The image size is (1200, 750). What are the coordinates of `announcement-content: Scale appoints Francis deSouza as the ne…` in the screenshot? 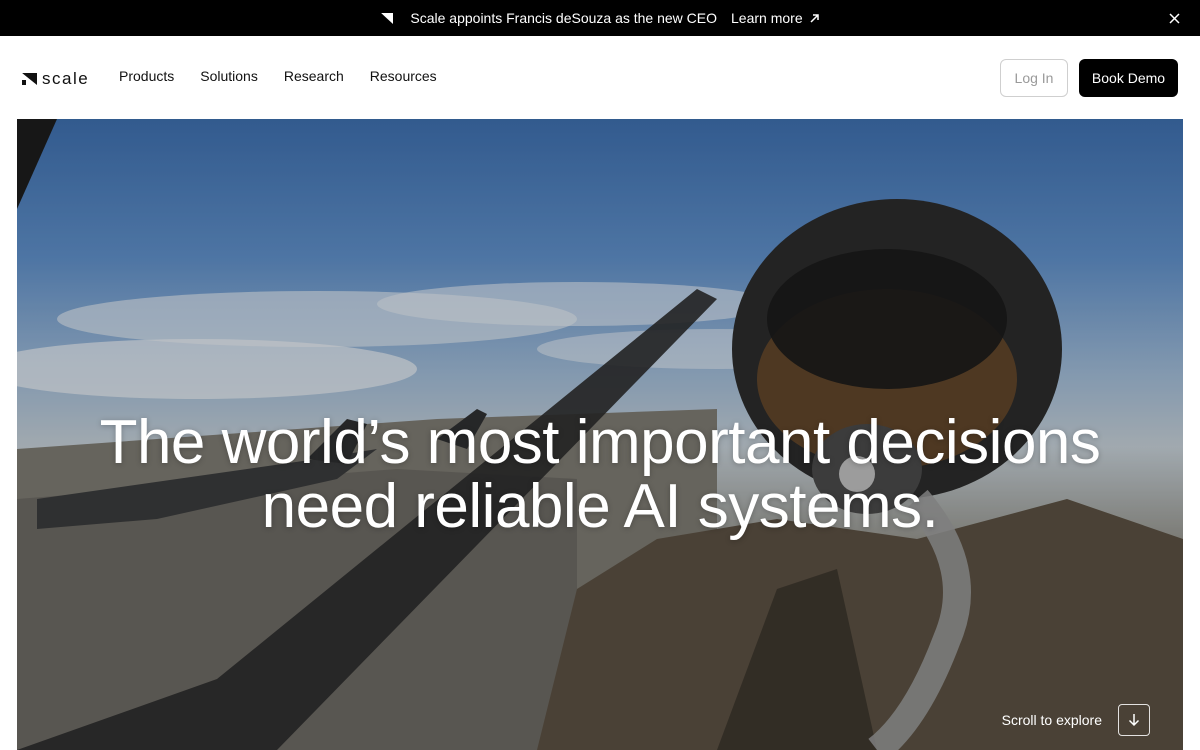 It's located at (599, 18).